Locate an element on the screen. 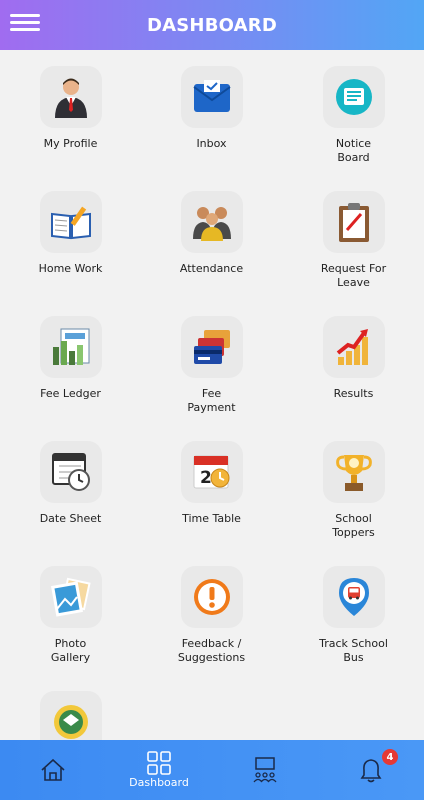 The image size is (424, 800). tile-label: Fee Ledger is located at coordinates (70, 393).